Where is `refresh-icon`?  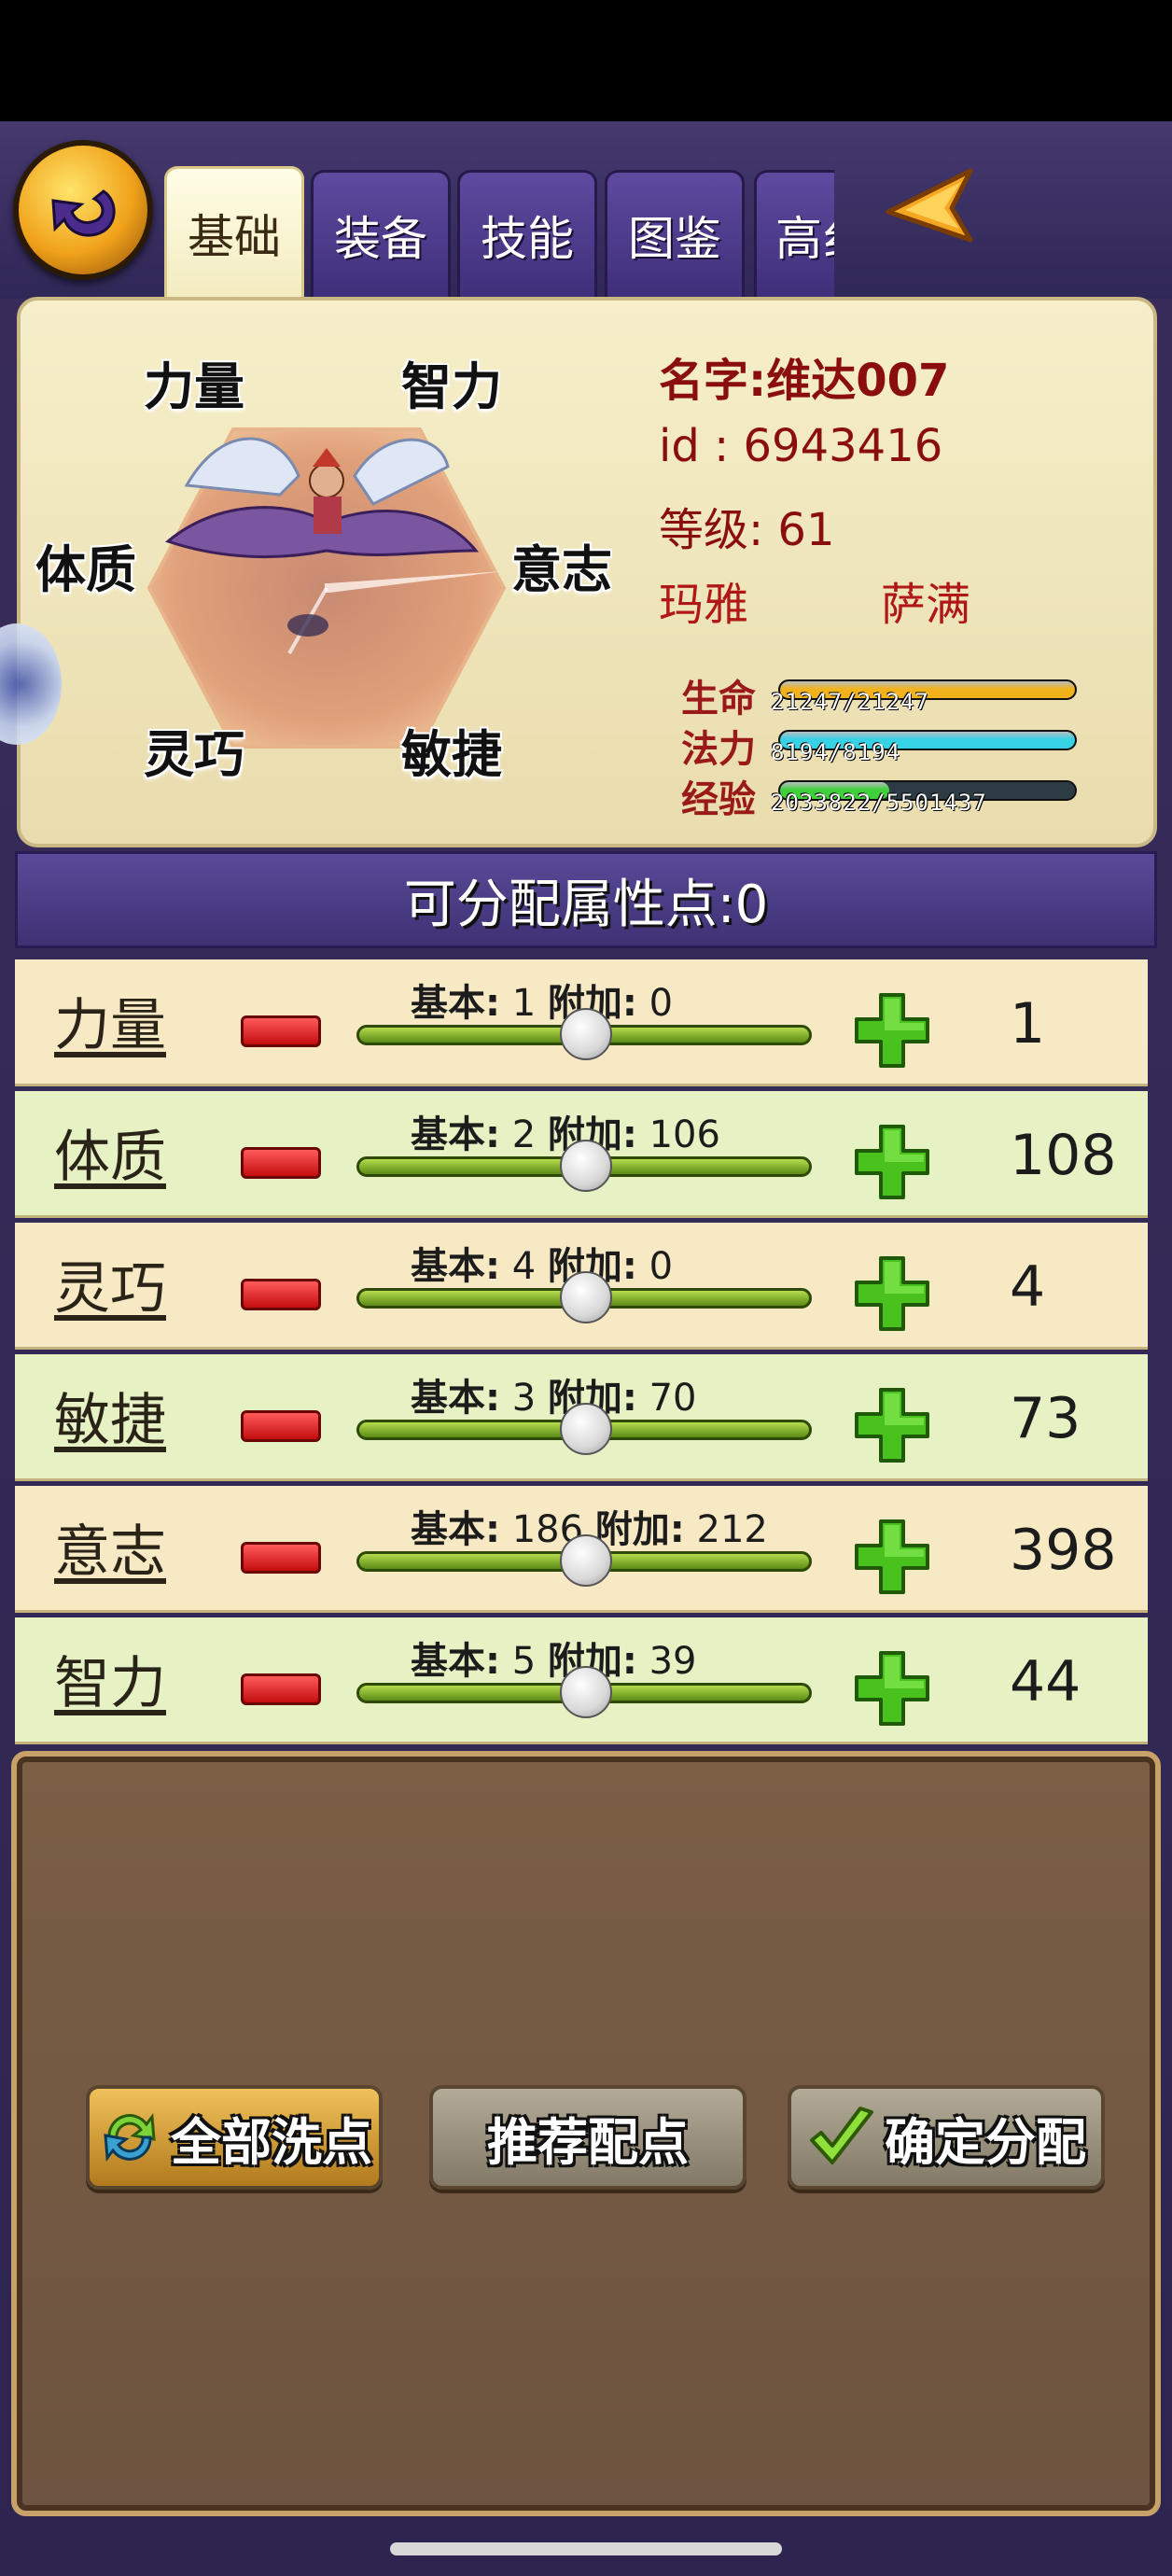
refresh-icon is located at coordinates (130, 2137).